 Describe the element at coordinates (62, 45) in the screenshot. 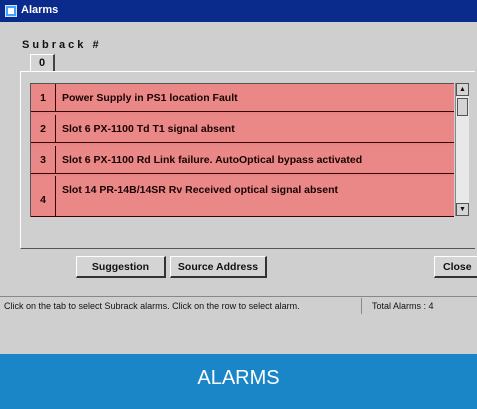

I see `subrack-label: Subrack #` at that location.